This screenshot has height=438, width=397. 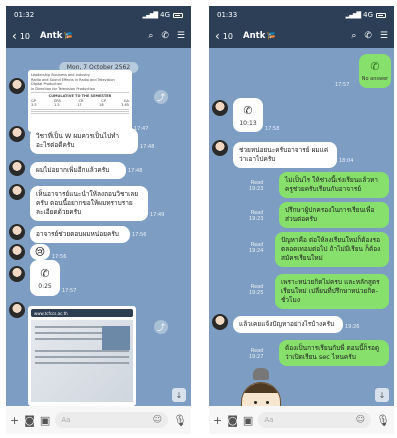 What do you see at coordinates (248, 123) in the screenshot?
I see `call-duration: 10:13` at bounding box center [248, 123].